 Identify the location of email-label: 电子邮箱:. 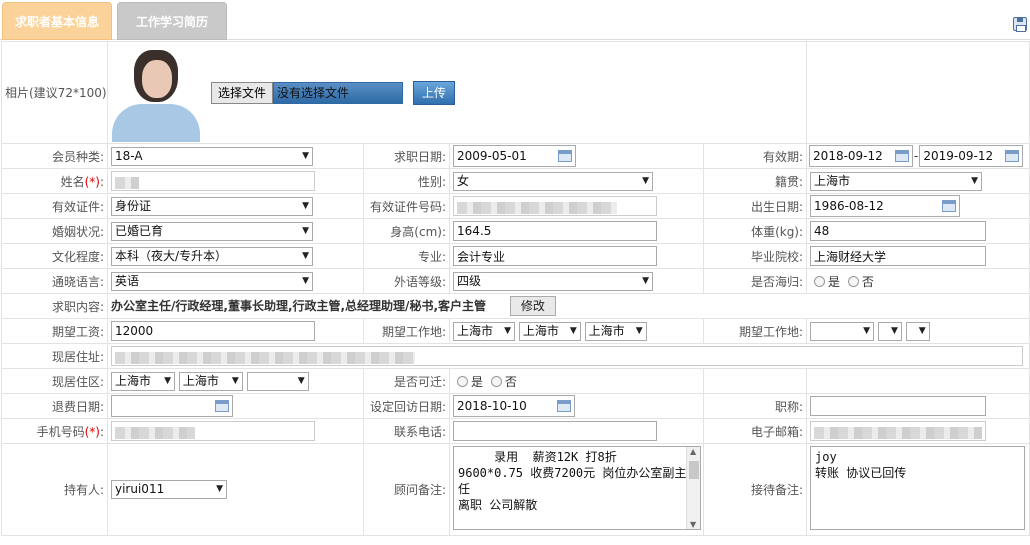
(755, 431).